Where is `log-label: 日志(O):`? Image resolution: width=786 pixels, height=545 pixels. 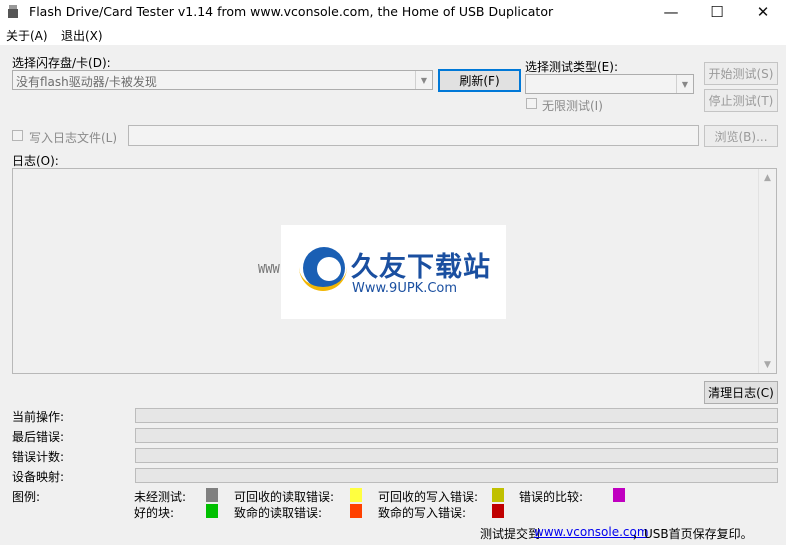
log-label: 日志(O): is located at coordinates (35, 161).